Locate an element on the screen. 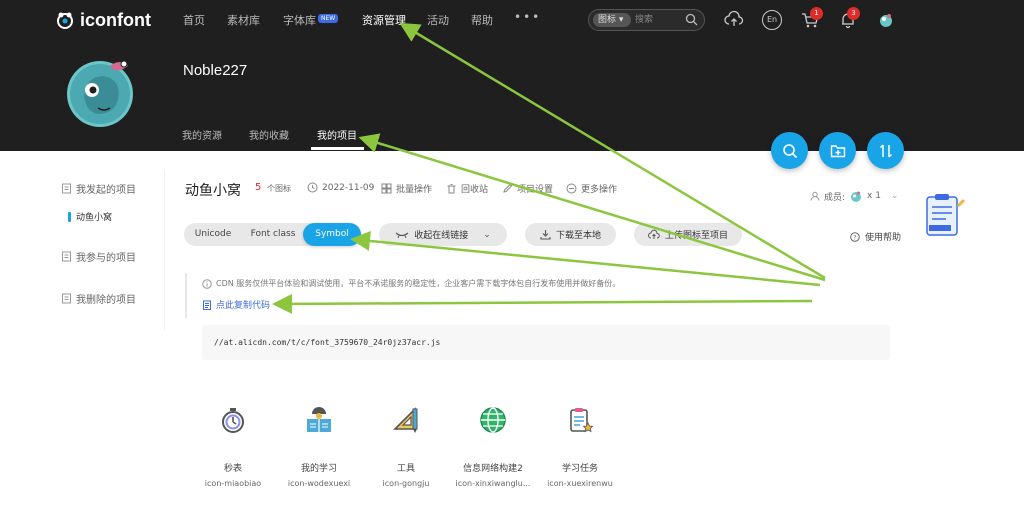 This screenshot has height=527, width=1024. logo: iconfont is located at coordinates (102, 20).